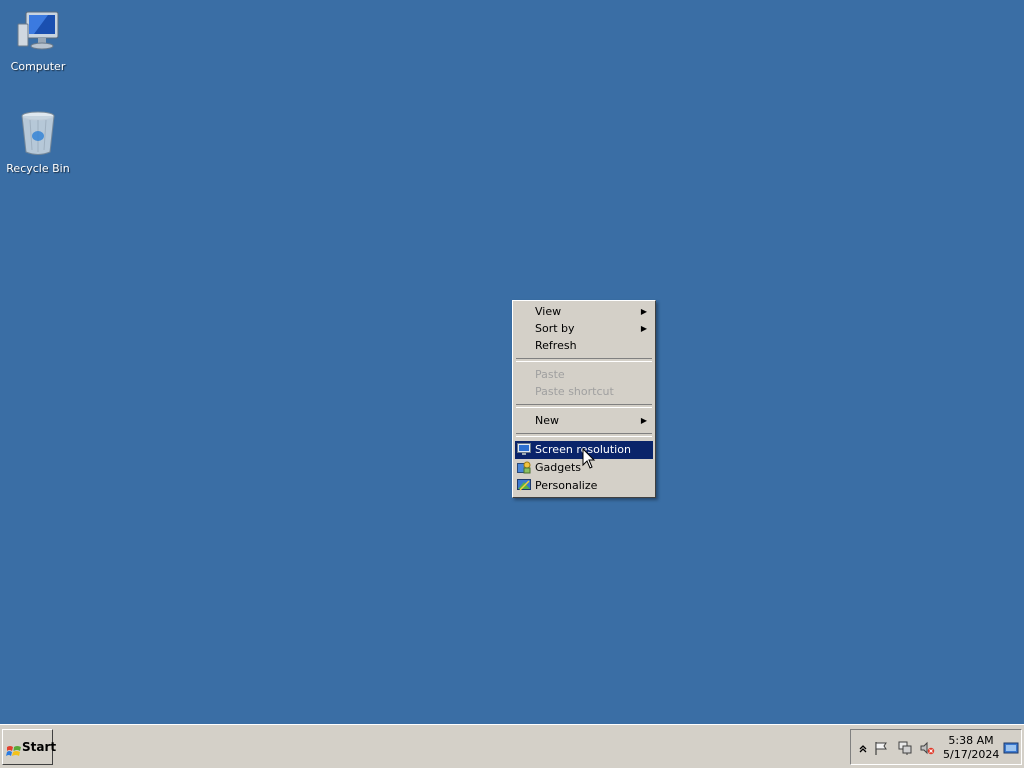  Describe the element at coordinates (38, 32) in the screenshot. I see `computer-icon` at that location.